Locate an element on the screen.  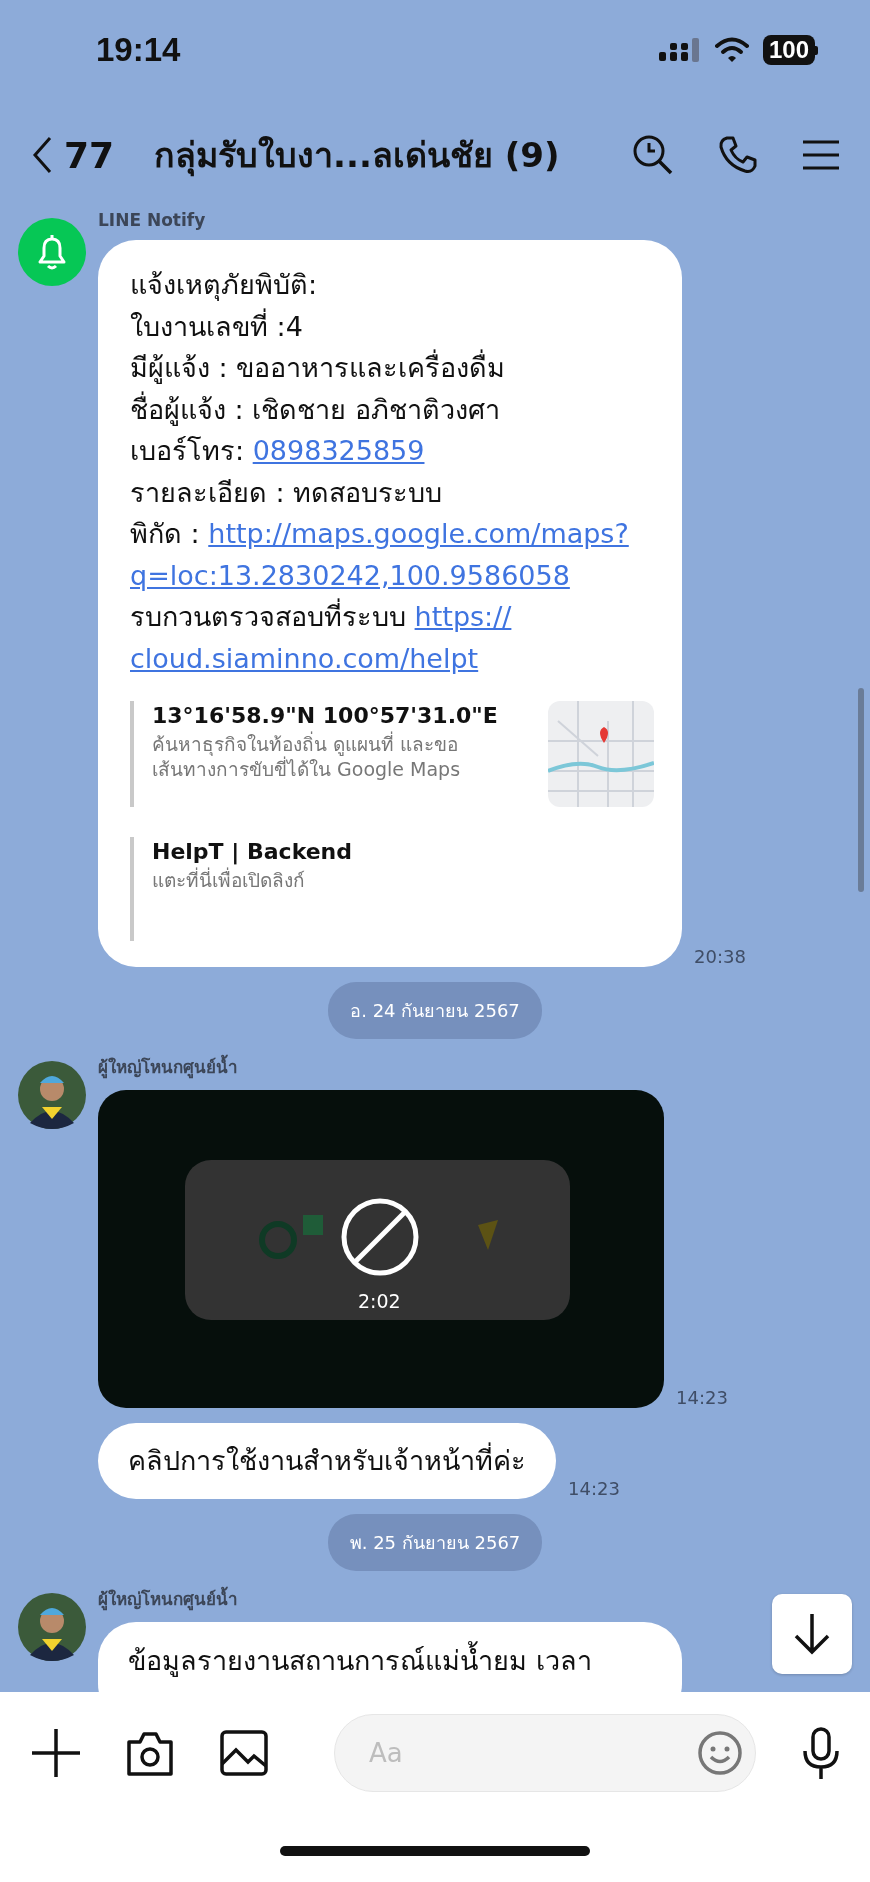
link: cloud.siaminno.com/helpt is located at coordinates (304, 658).